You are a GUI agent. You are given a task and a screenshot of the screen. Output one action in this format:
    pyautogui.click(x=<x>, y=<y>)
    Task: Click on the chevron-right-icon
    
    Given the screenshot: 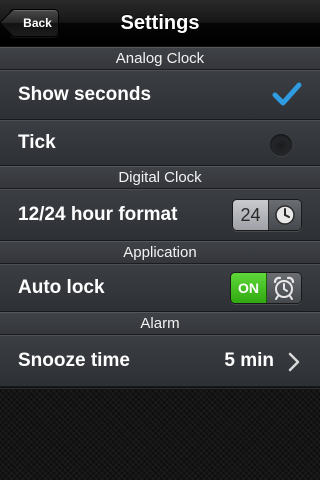 What is the action you would take?
    pyautogui.click(x=294, y=362)
    